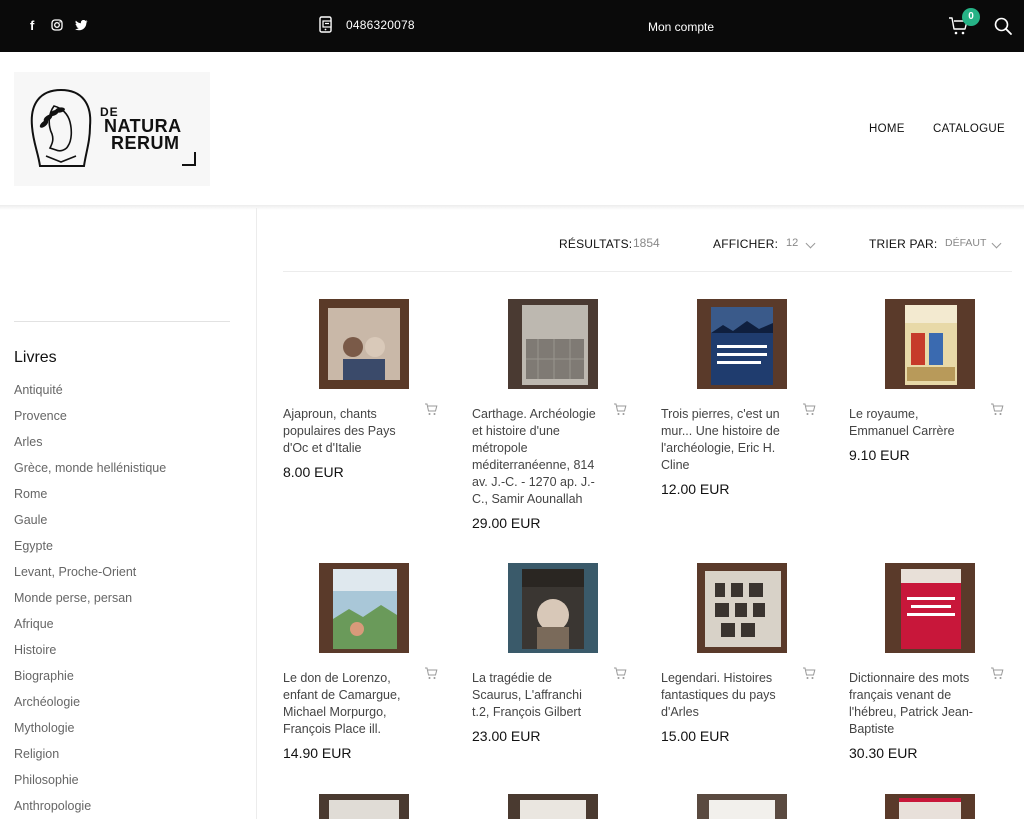  I want to click on brand-line-3: RERUM, so click(145, 143).